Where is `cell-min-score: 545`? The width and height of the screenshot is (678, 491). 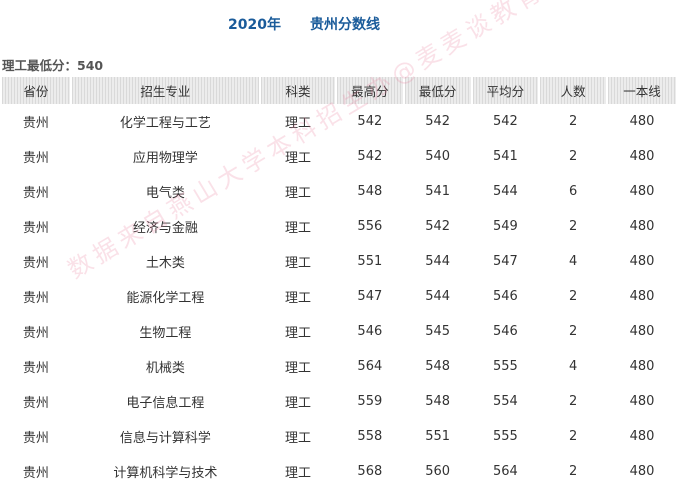
cell-min-score: 545 is located at coordinates (438, 331).